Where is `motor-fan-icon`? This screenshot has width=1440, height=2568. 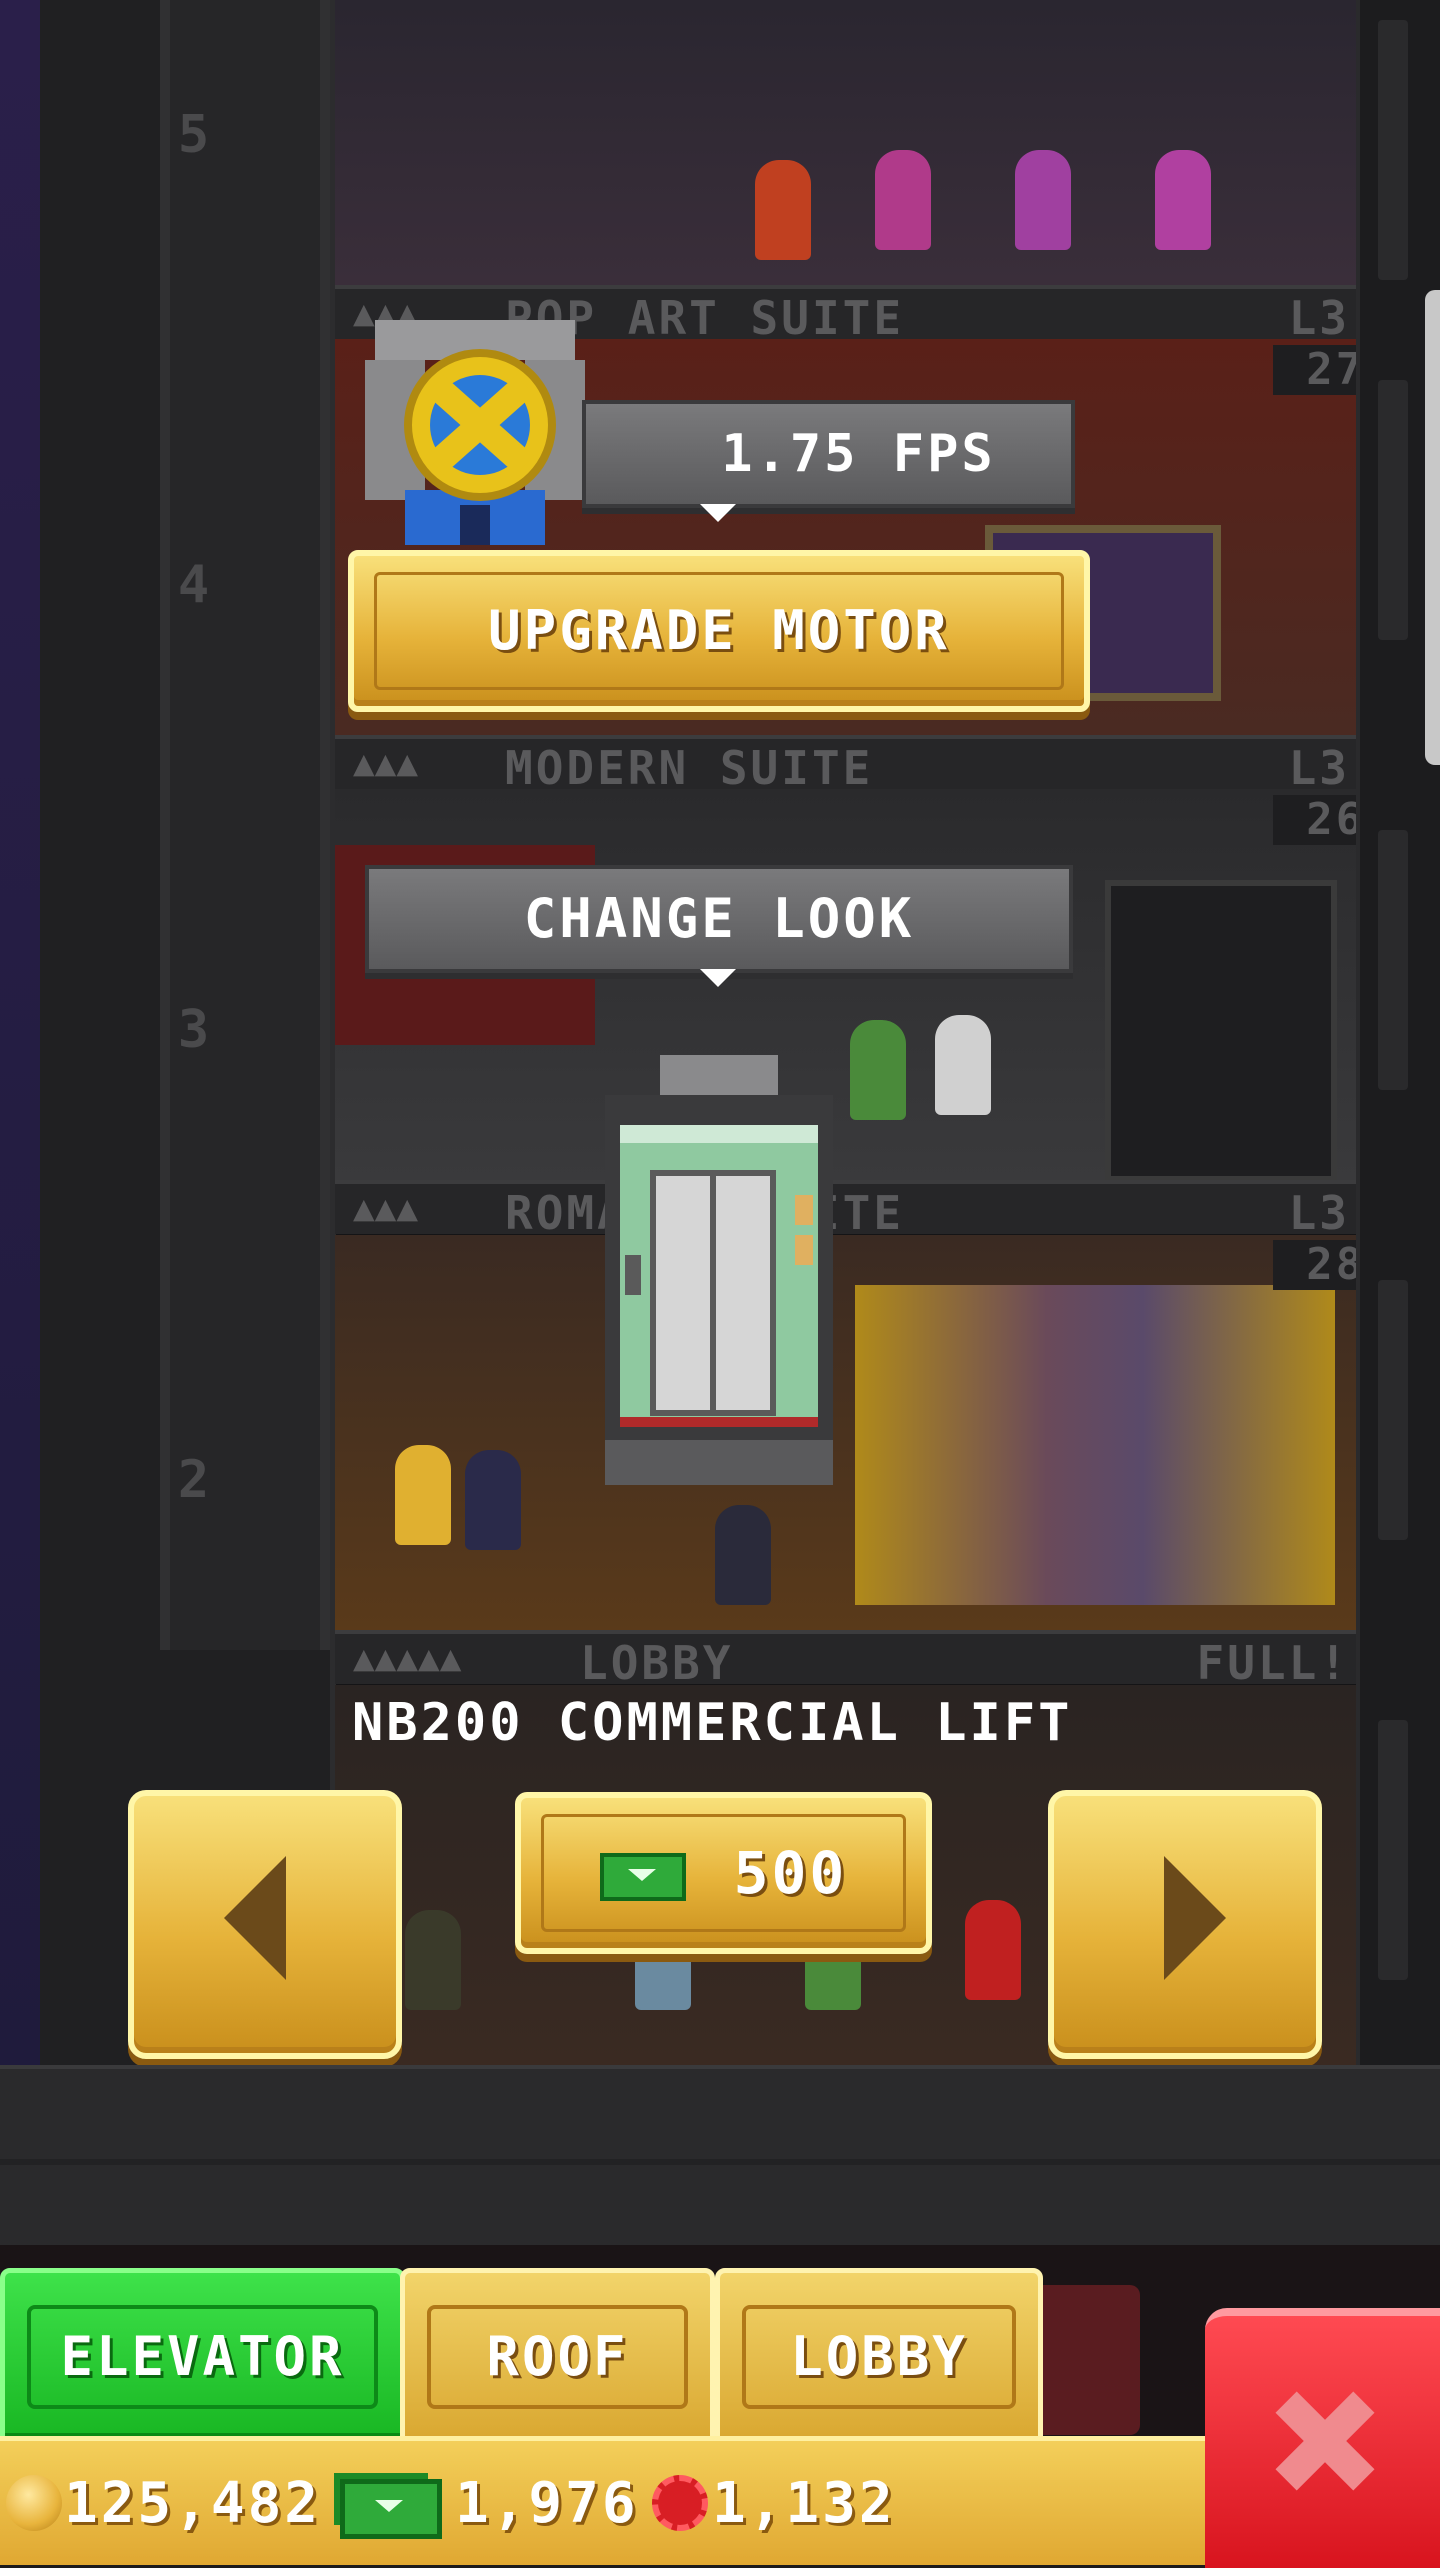
motor-fan-icon is located at coordinates (475, 432).